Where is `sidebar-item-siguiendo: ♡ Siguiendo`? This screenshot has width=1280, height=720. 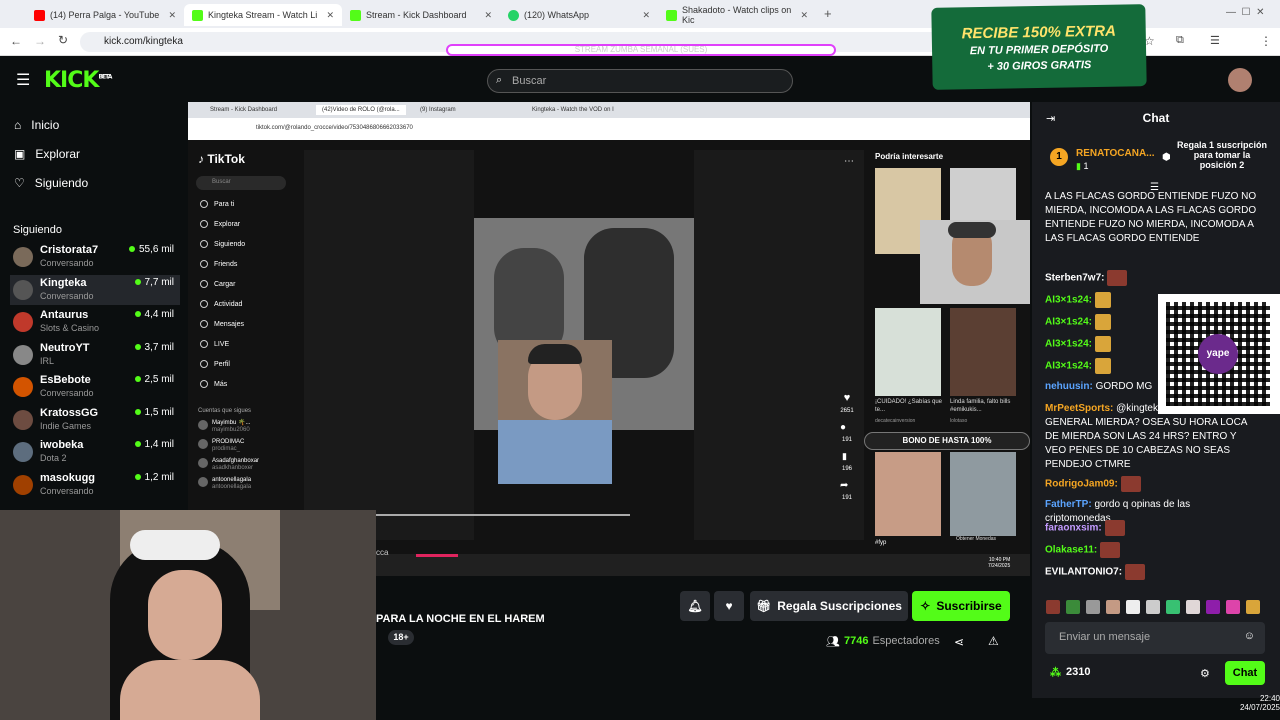 sidebar-item-siguiendo: ♡ Siguiendo is located at coordinates (51, 183).